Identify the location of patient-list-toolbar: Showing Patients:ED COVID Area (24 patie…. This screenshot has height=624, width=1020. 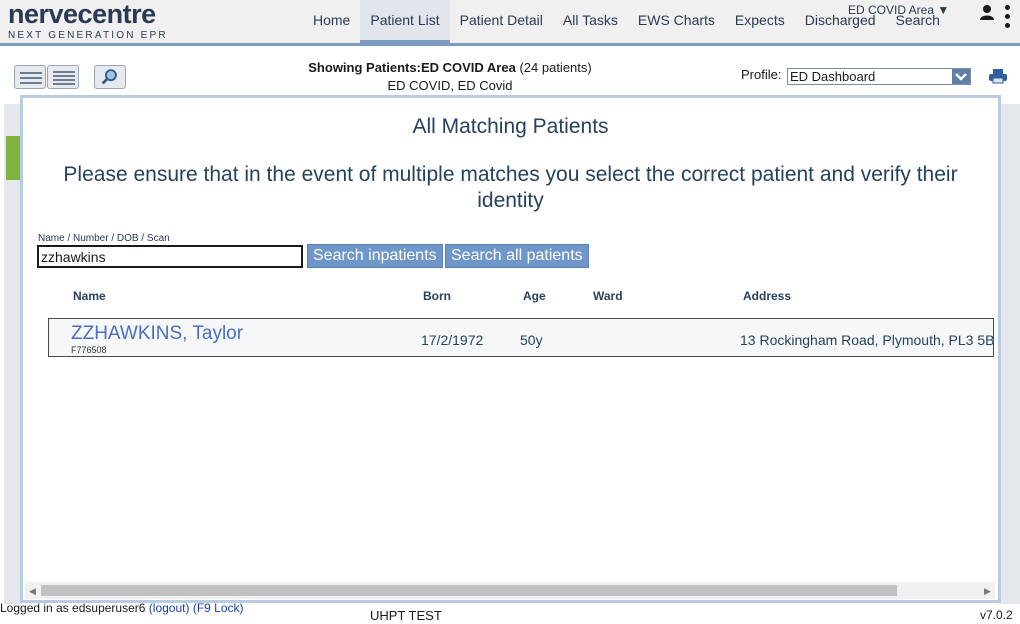
(510, 73).